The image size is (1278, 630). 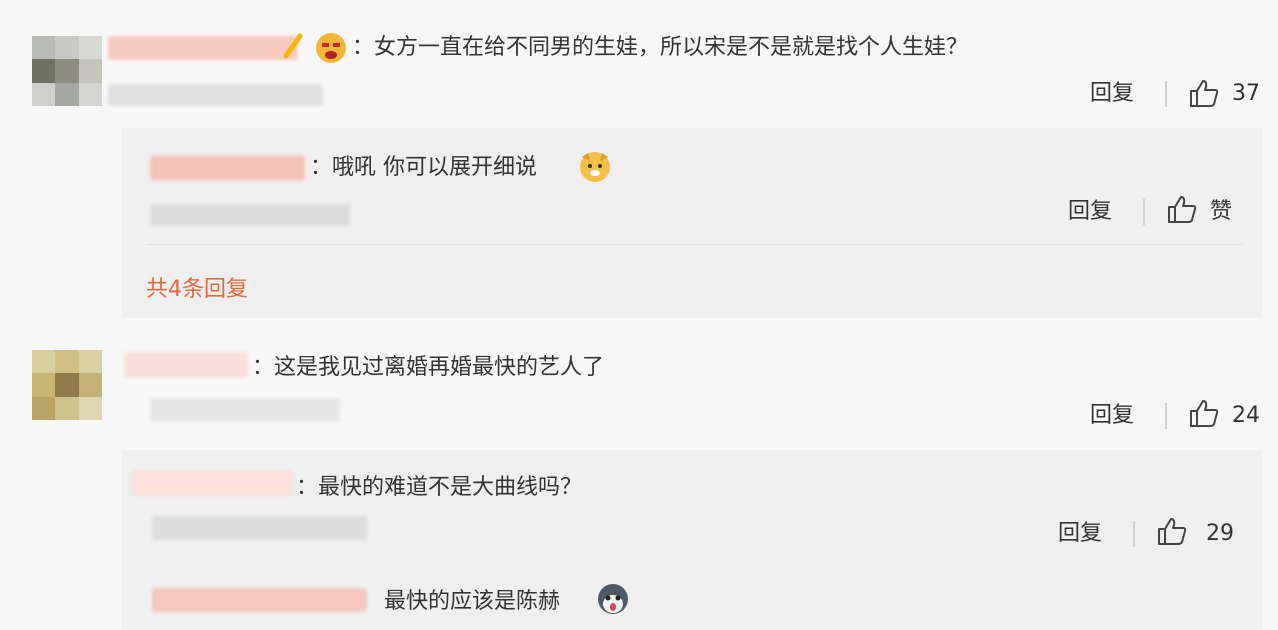 I want to click on angry-face-emoji, so click(x=331, y=48).